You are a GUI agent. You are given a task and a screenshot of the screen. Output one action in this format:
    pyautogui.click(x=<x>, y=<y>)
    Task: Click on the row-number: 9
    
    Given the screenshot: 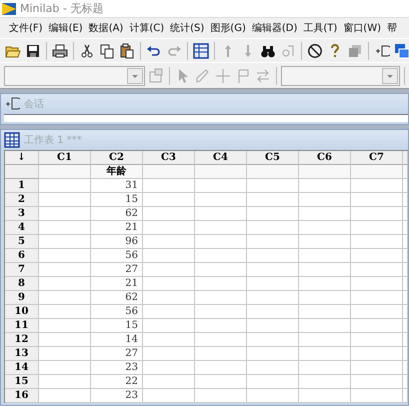 What is the action you would take?
    pyautogui.click(x=22, y=298)
    